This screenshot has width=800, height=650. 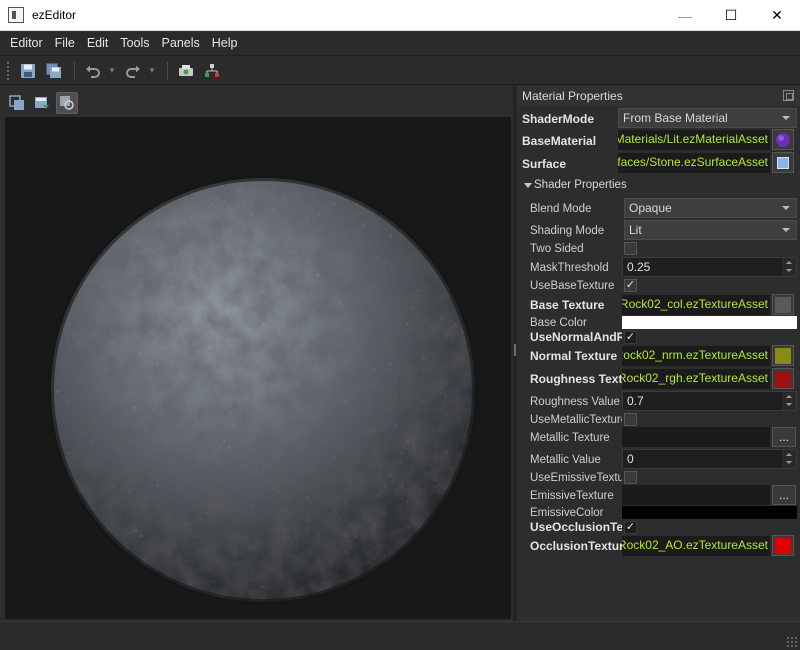 What do you see at coordinates (658, 96) in the screenshot?
I see `panel-header: Material Properties` at bounding box center [658, 96].